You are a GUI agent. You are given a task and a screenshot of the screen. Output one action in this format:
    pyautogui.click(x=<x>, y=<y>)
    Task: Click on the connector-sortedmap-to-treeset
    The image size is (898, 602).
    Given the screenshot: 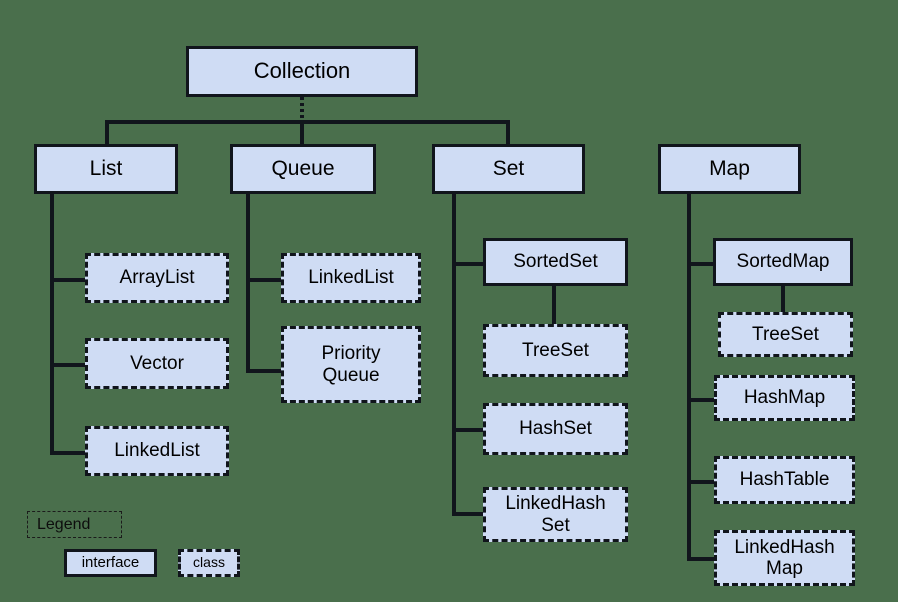 What is the action you would take?
    pyautogui.click(x=783, y=299)
    